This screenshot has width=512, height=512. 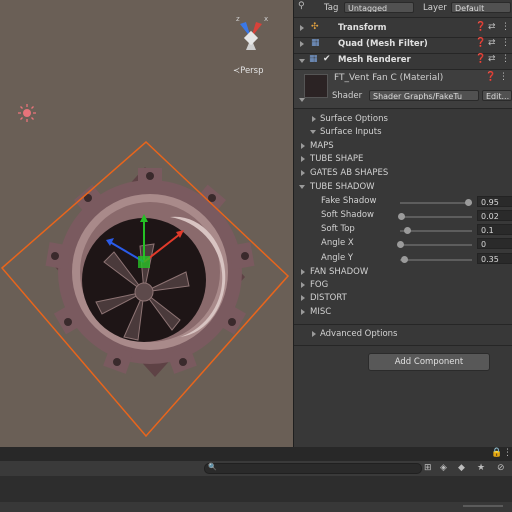 I want to click on search-icon: 🔍, so click(x=212, y=467).